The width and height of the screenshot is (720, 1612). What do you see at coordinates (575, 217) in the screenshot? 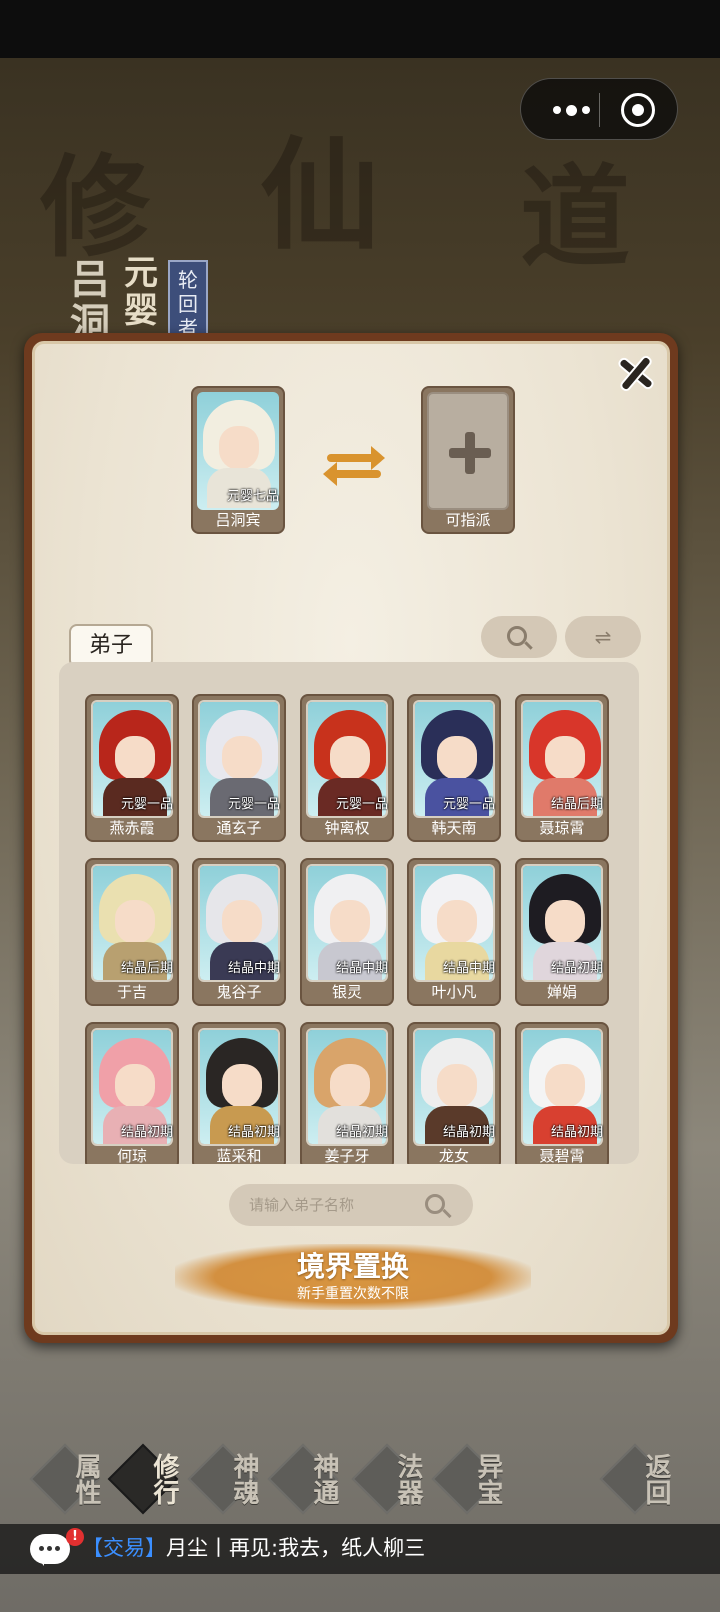
I see `background-calligraphy: 道` at bounding box center [575, 217].